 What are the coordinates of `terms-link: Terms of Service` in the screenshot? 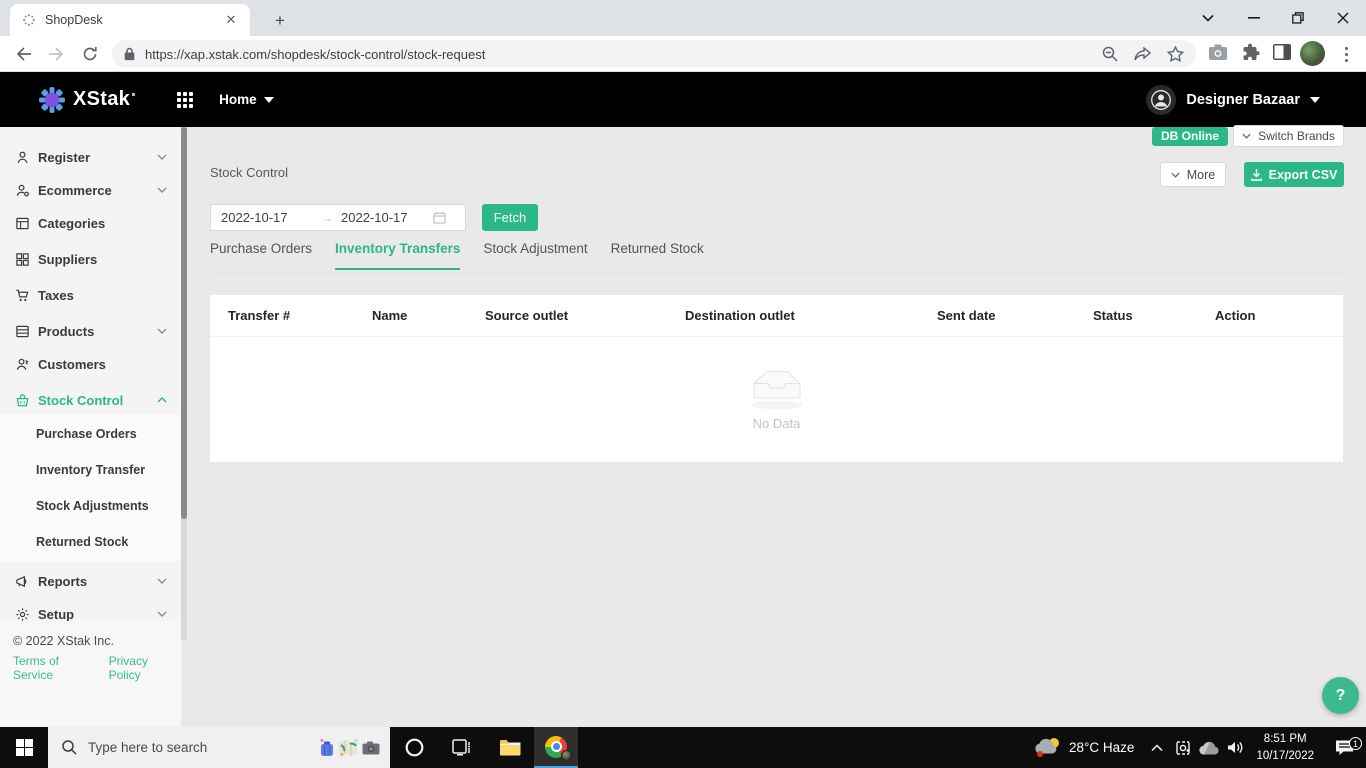 It's located at (56, 668).